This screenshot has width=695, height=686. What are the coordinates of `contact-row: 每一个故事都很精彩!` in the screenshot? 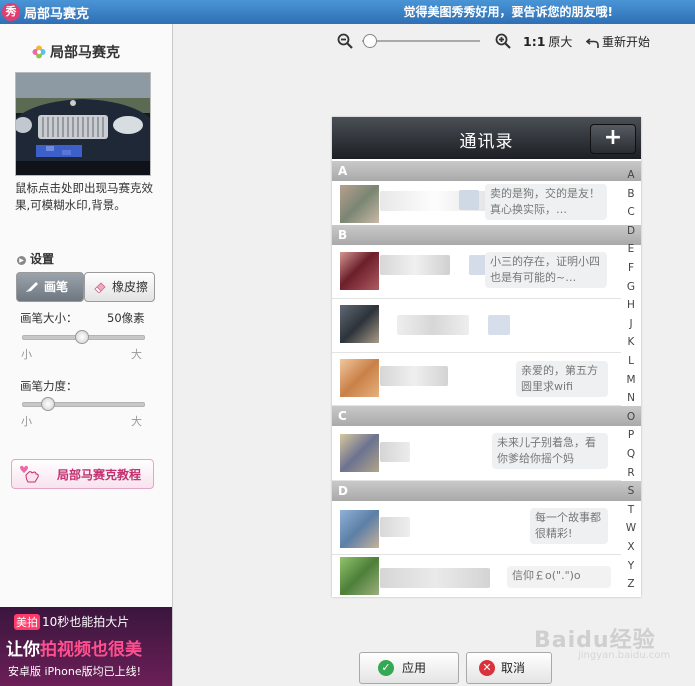 It's located at (476, 528).